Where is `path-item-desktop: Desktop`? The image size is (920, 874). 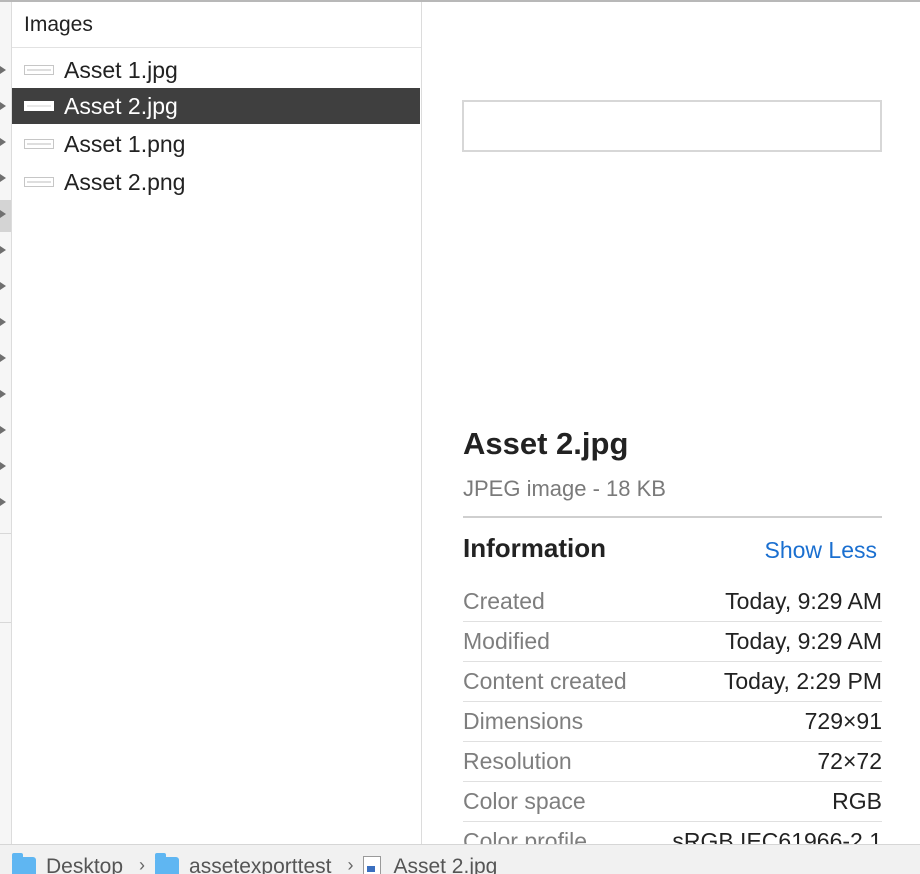 path-item-desktop: Desktop is located at coordinates (68, 863).